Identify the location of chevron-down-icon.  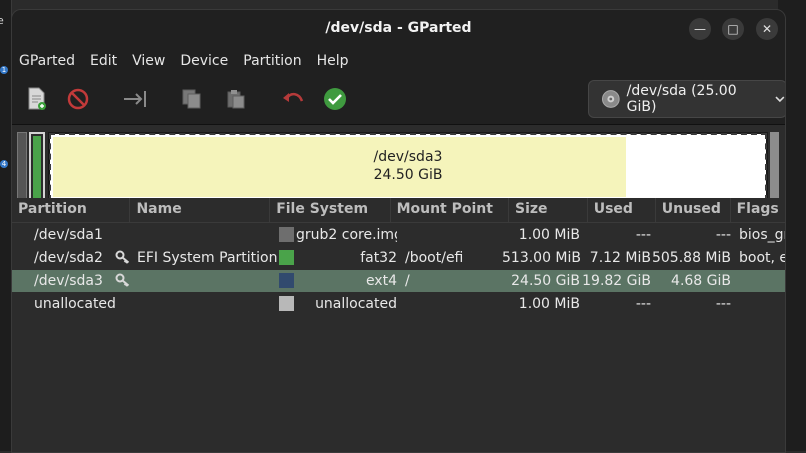
(780, 99).